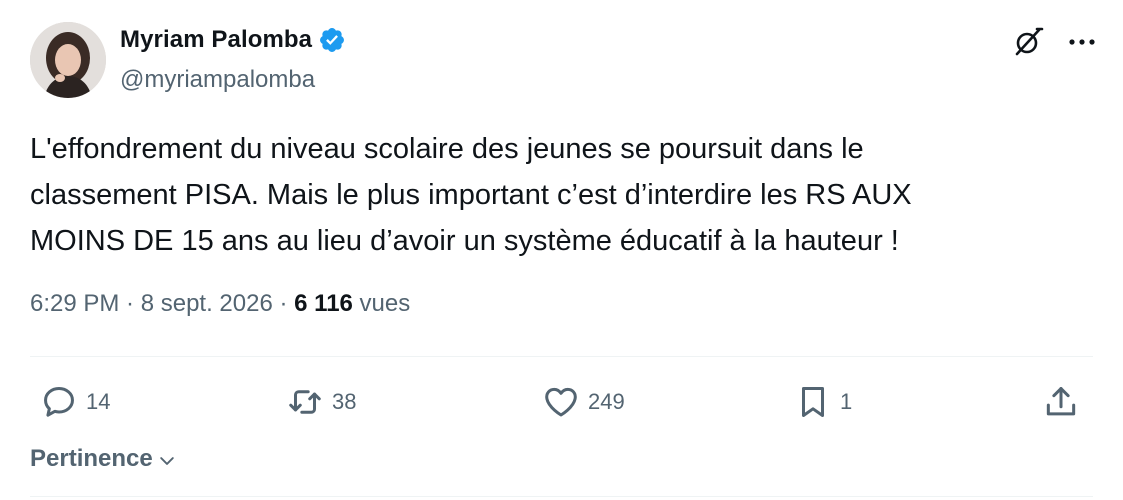 The height and width of the screenshot is (500, 1123). Describe the element at coordinates (207, 304) in the screenshot. I see `tweet-date: 8 sept. 2026` at that location.